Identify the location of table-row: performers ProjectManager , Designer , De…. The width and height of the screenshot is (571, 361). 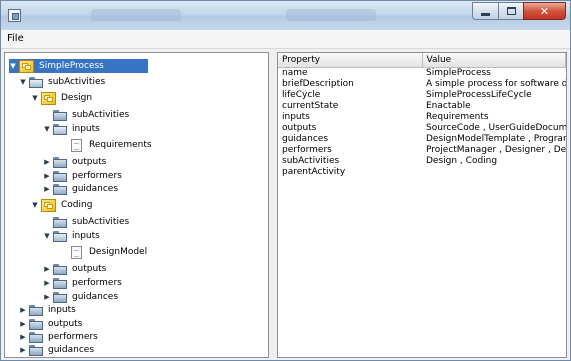
(422, 150).